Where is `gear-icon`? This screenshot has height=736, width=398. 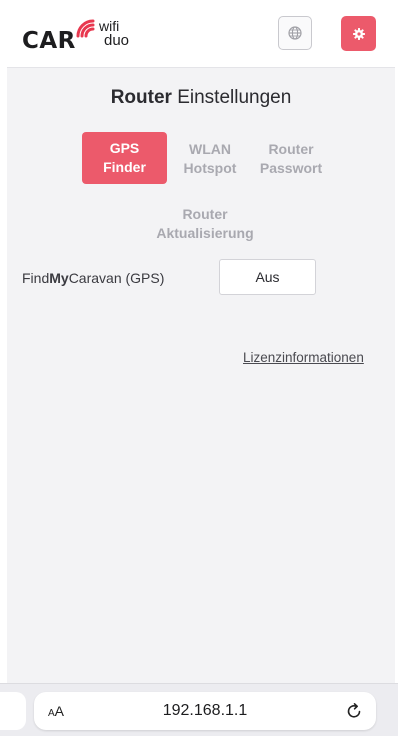 gear-icon is located at coordinates (358, 33).